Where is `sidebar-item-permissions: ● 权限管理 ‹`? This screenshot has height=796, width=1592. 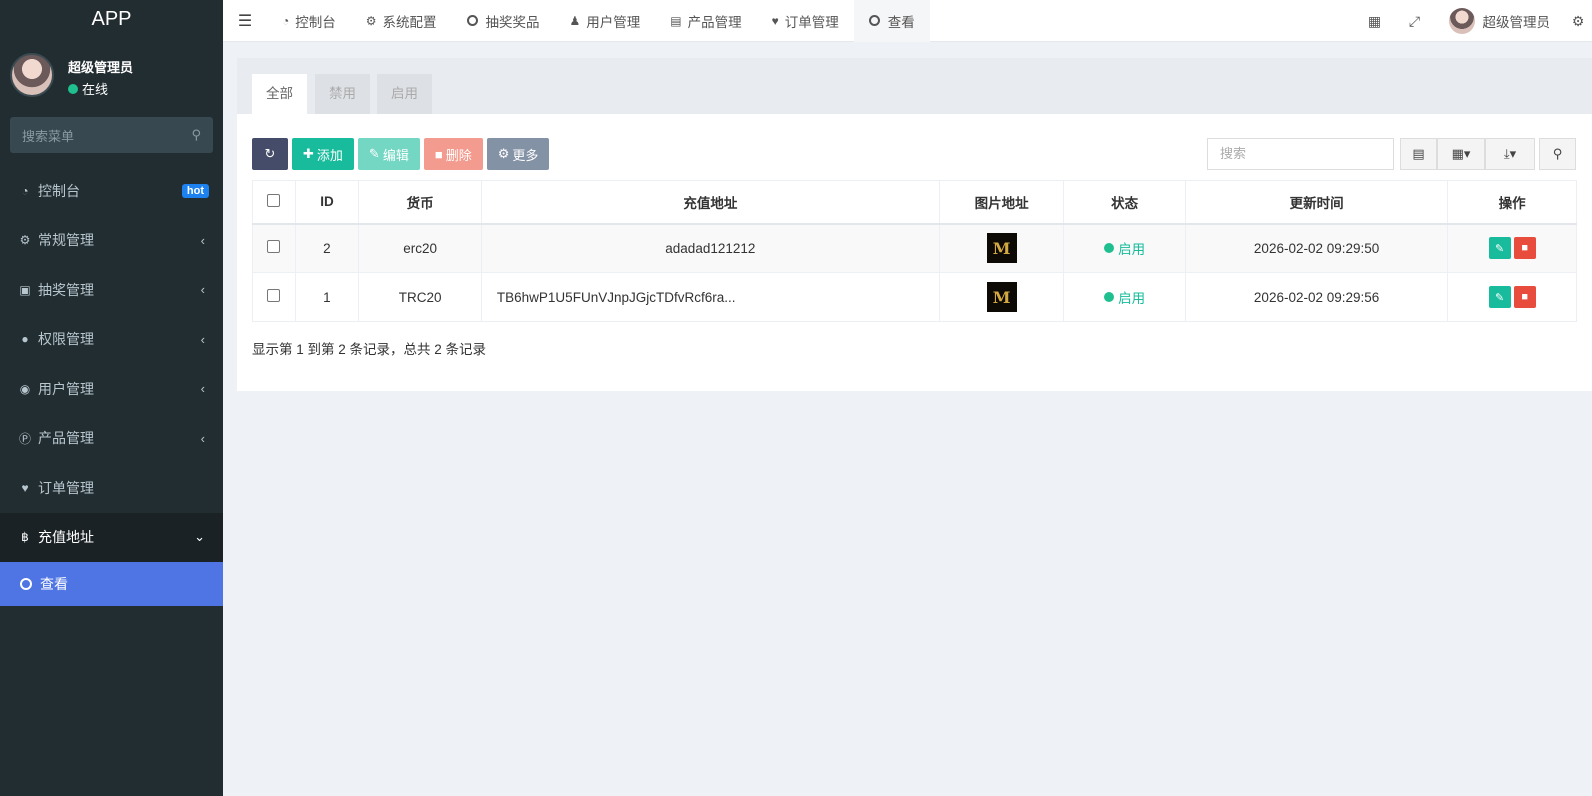 sidebar-item-permissions: ● 权限管理 ‹ is located at coordinates (111, 340).